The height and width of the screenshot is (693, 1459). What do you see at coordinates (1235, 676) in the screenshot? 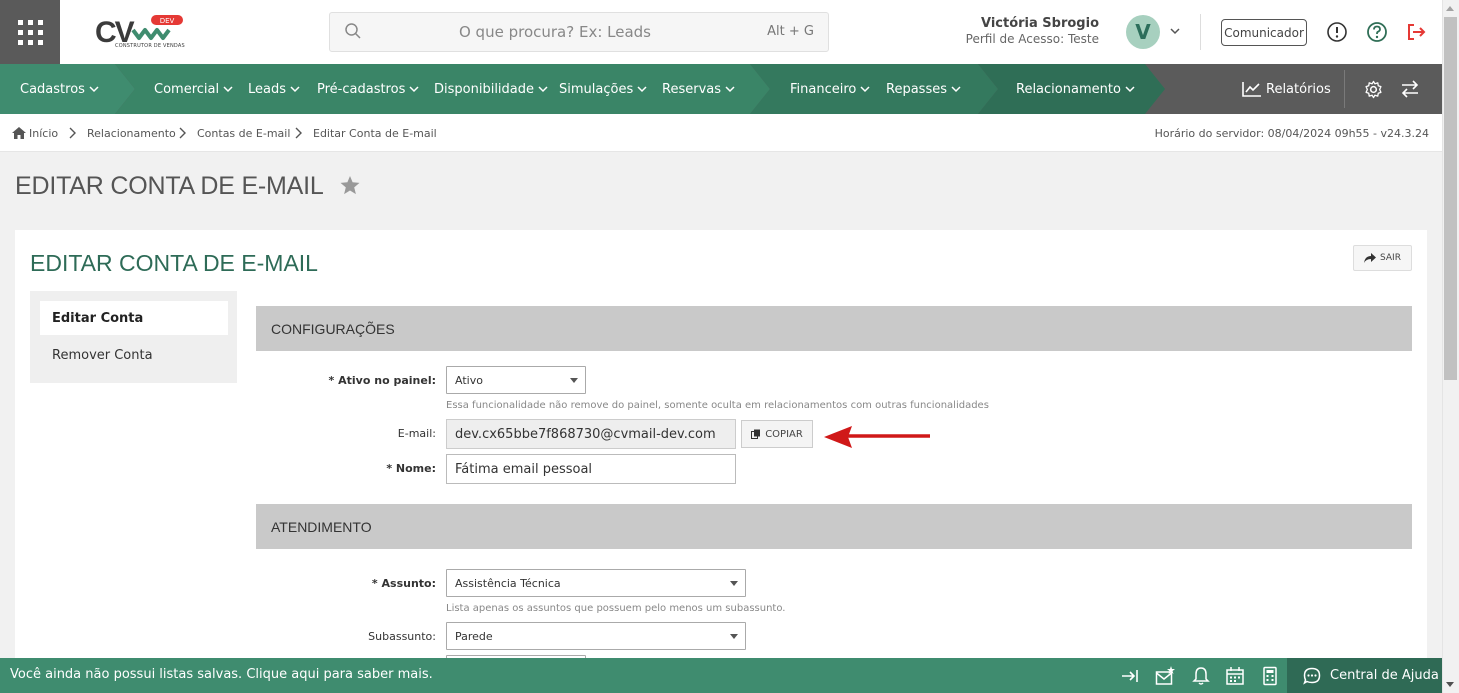
I see `calendar-icon` at bounding box center [1235, 676].